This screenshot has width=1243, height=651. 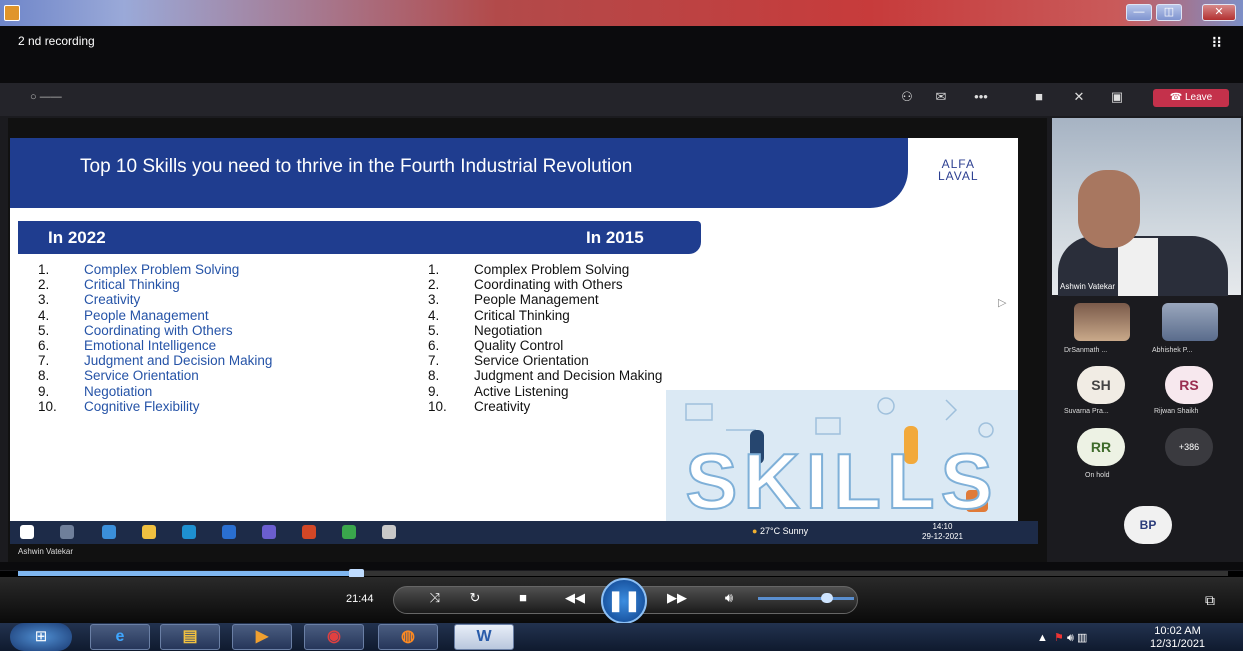 What do you see at coordinates (1138, 267) in the screenshot?
I see `speaker-shirt` at bounding box center [1138, 267].